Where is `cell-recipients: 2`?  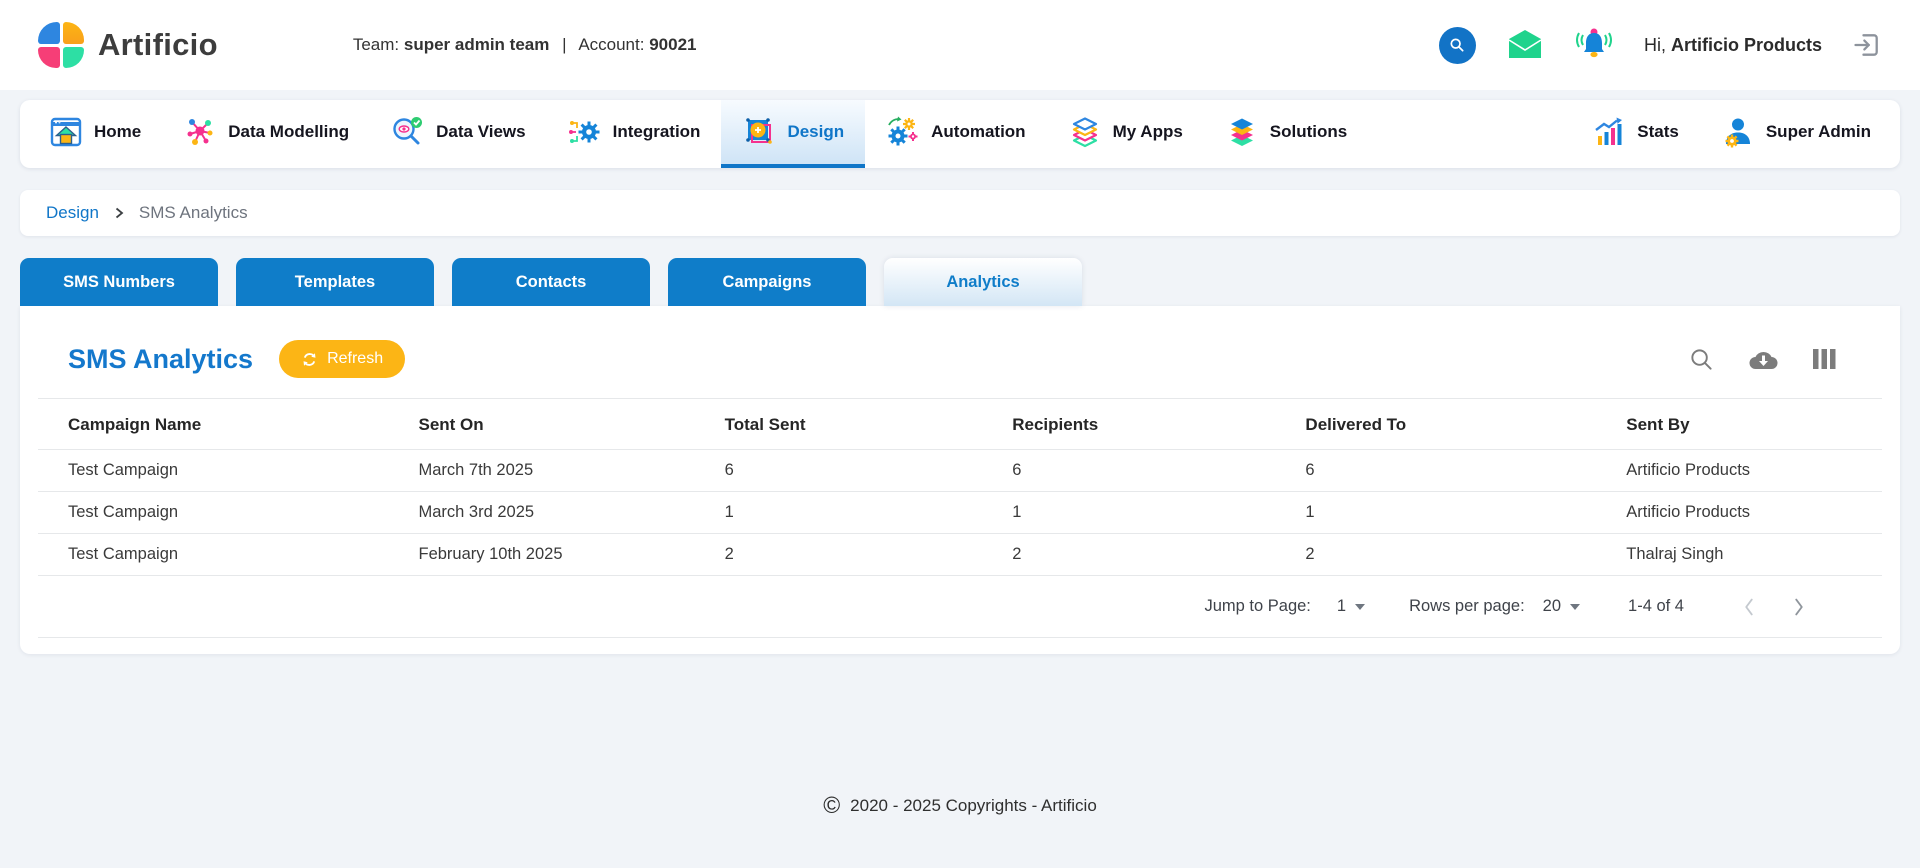
cell-recipients: 2 is located at coordinates (1151, 554).